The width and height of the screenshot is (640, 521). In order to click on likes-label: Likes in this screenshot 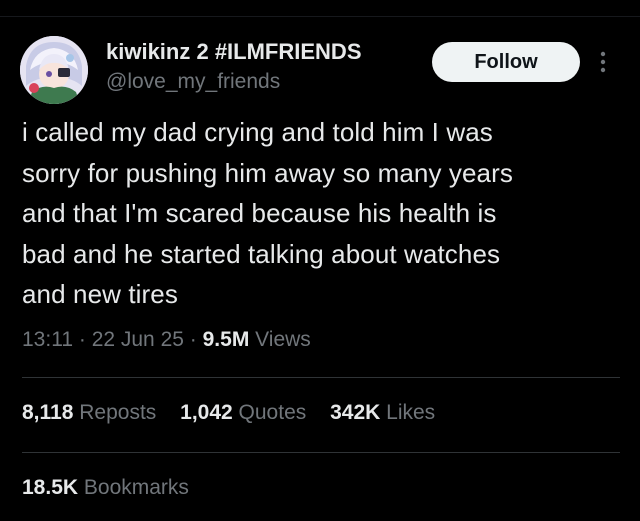, I will do `click(411, 412)`.